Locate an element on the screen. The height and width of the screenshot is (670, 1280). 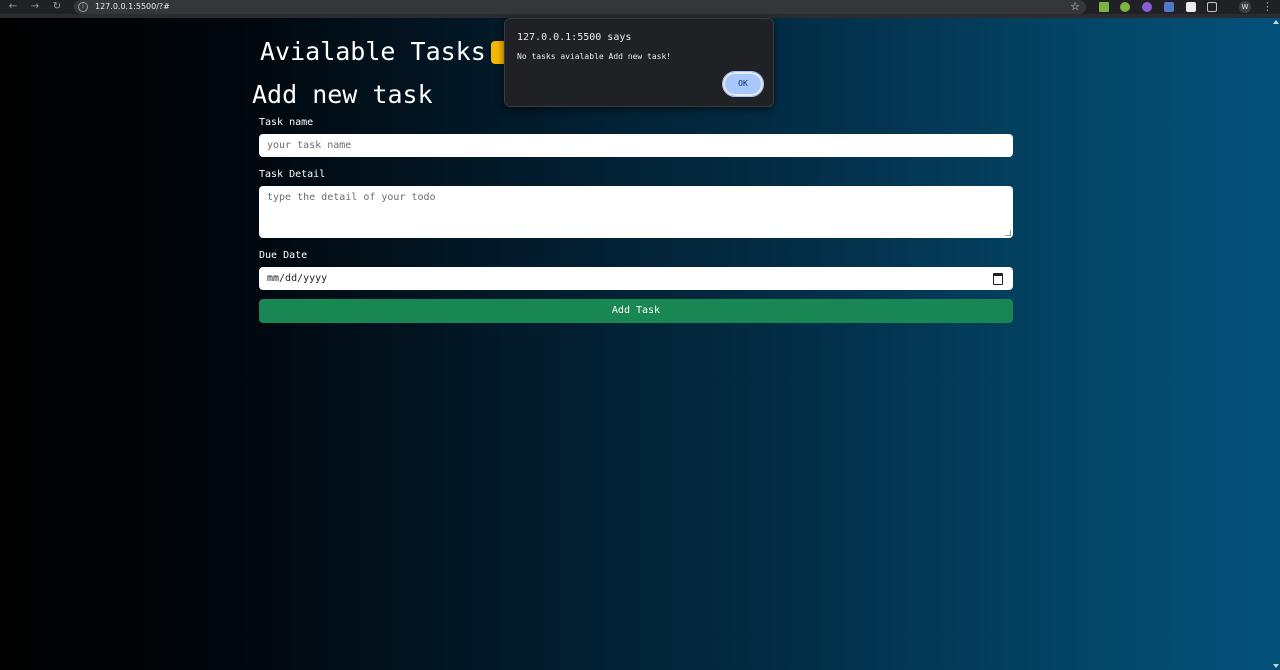
scroll-down-icon is located at coordinates (1276, 666).